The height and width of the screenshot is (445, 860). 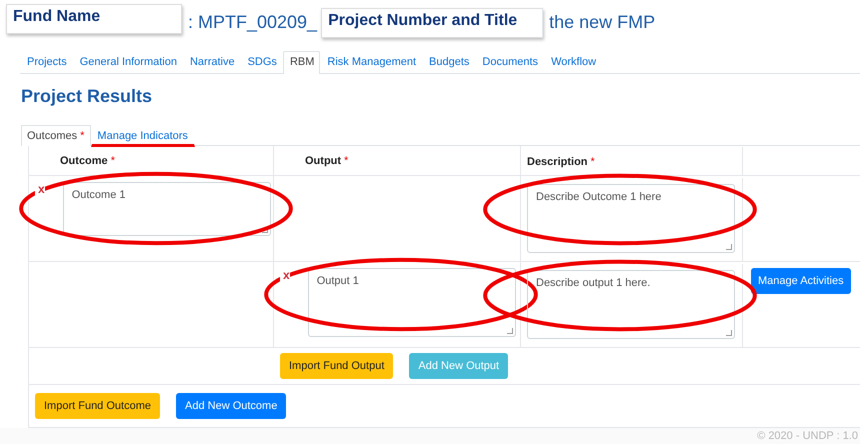 What do you see at coordinates (84, 160) in the screenshot?
I see `column-header: Outcome` at bounding box center [84, 160].